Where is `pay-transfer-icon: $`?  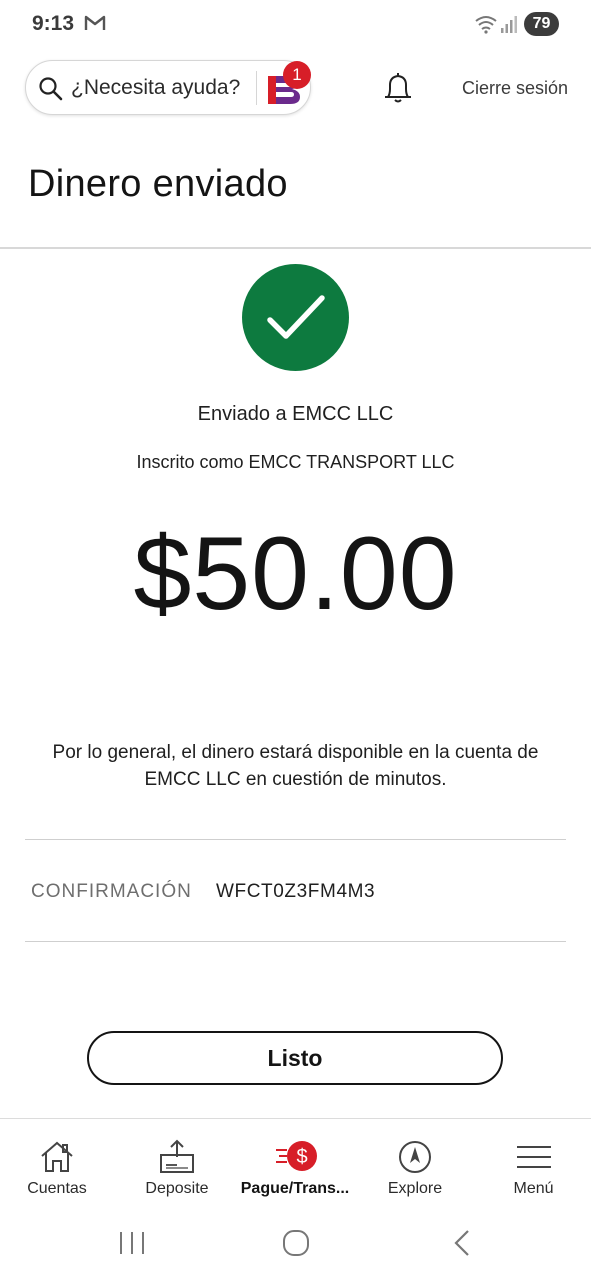
pay-transfer-icon: $ is located at coordinates (297, 1159).